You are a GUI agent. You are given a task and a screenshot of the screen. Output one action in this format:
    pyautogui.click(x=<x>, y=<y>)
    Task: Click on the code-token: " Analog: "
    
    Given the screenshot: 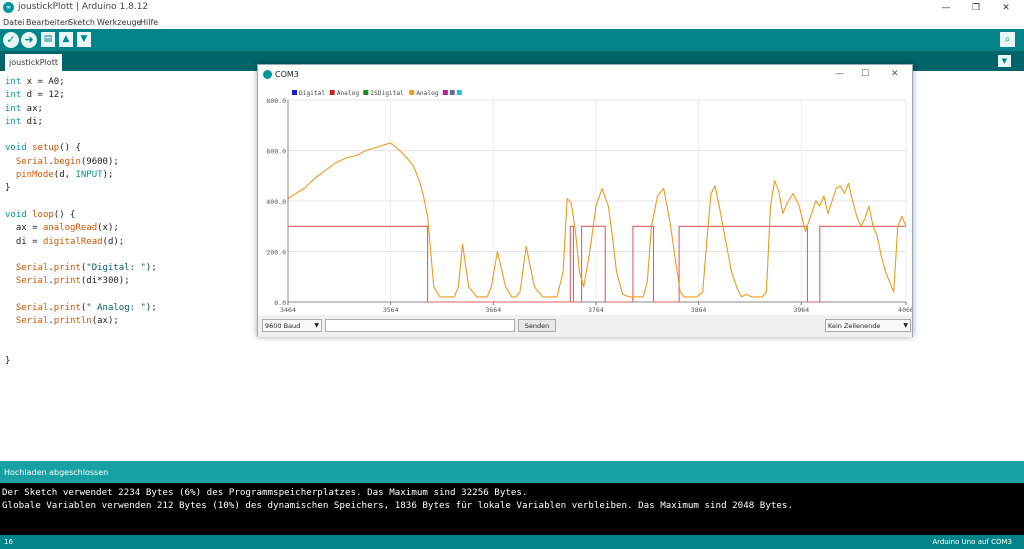 What is the action you would take?
    pyautogui.click(x=116, y=308)
    